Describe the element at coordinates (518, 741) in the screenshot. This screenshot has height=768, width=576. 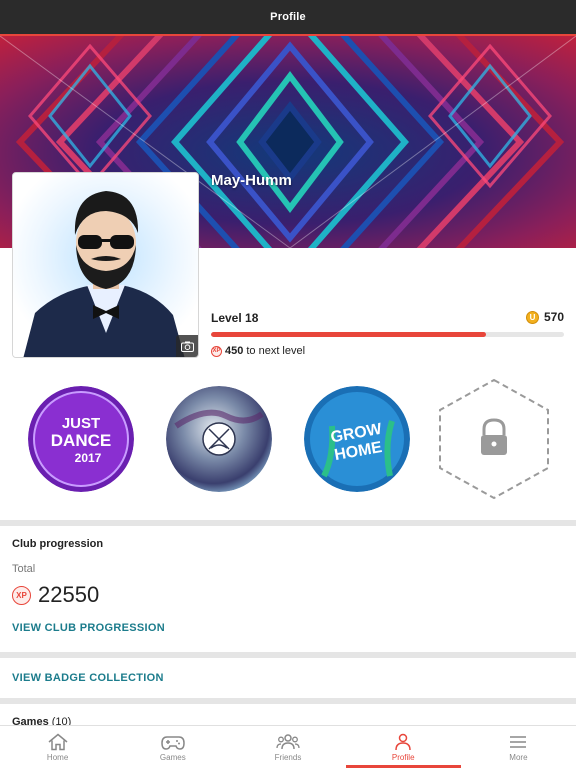
I see `menu-icon` at that location.